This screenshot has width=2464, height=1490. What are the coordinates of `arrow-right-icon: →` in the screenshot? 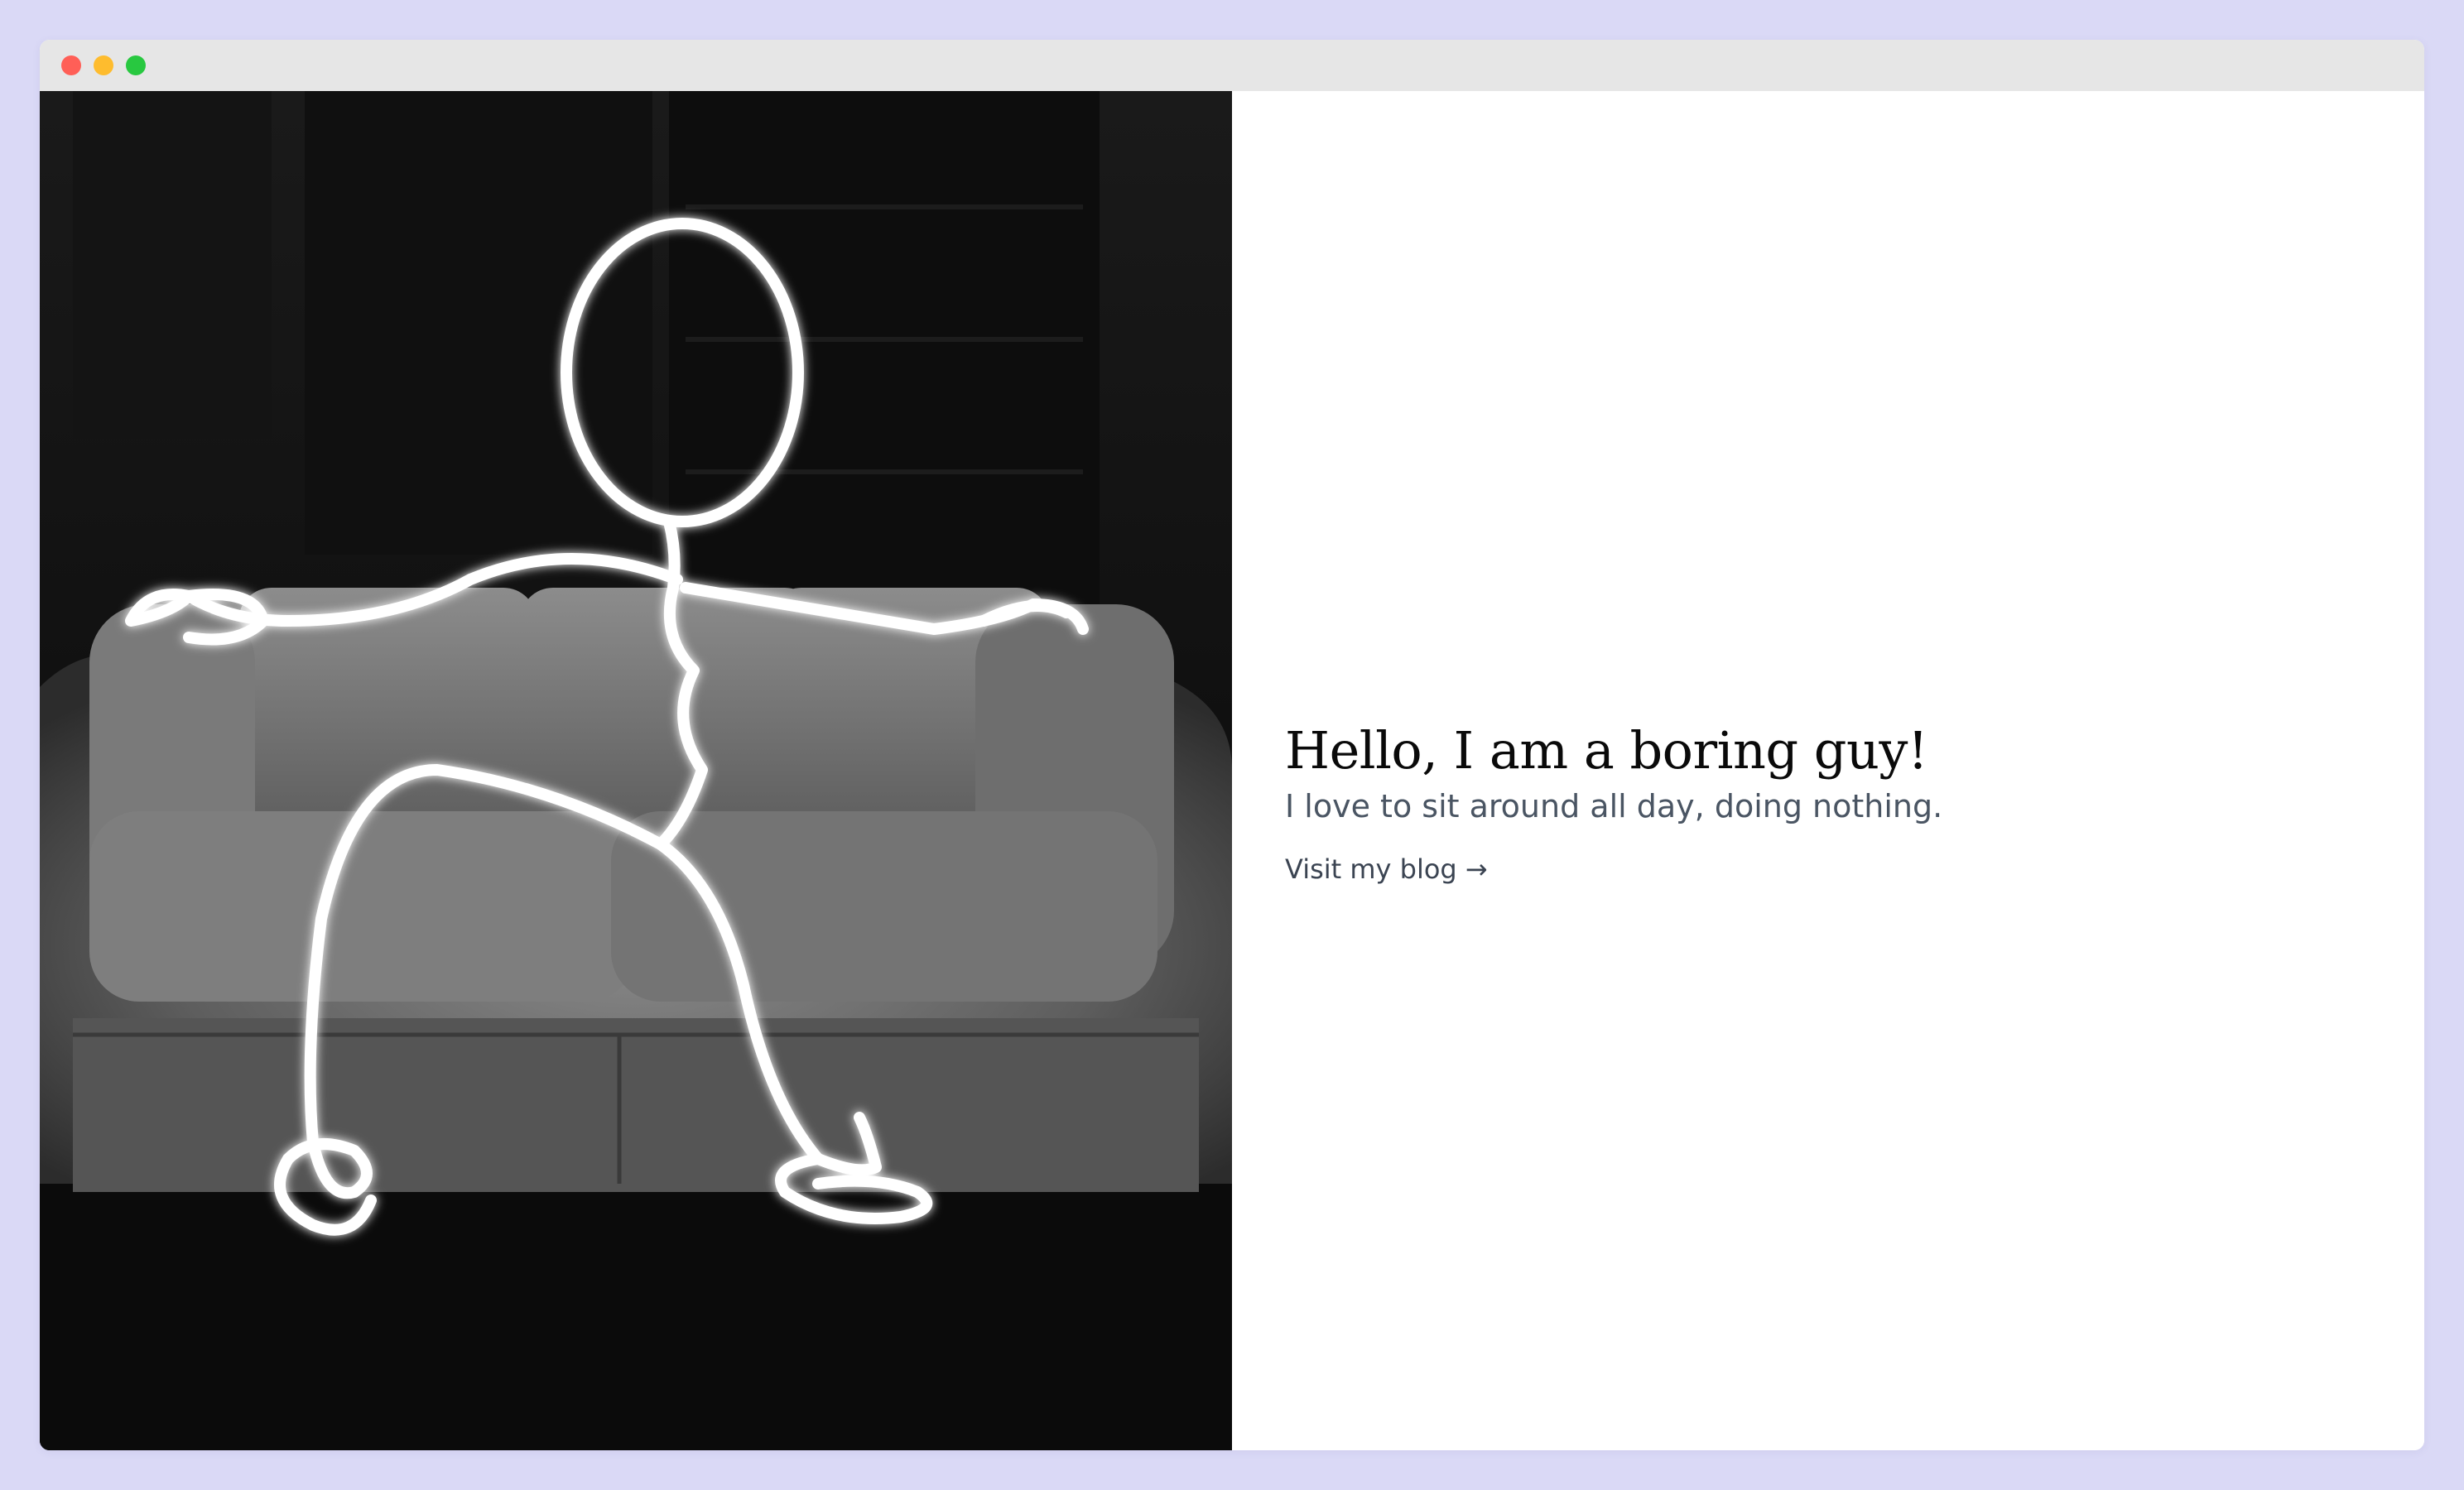 It's located at (1477, 869).